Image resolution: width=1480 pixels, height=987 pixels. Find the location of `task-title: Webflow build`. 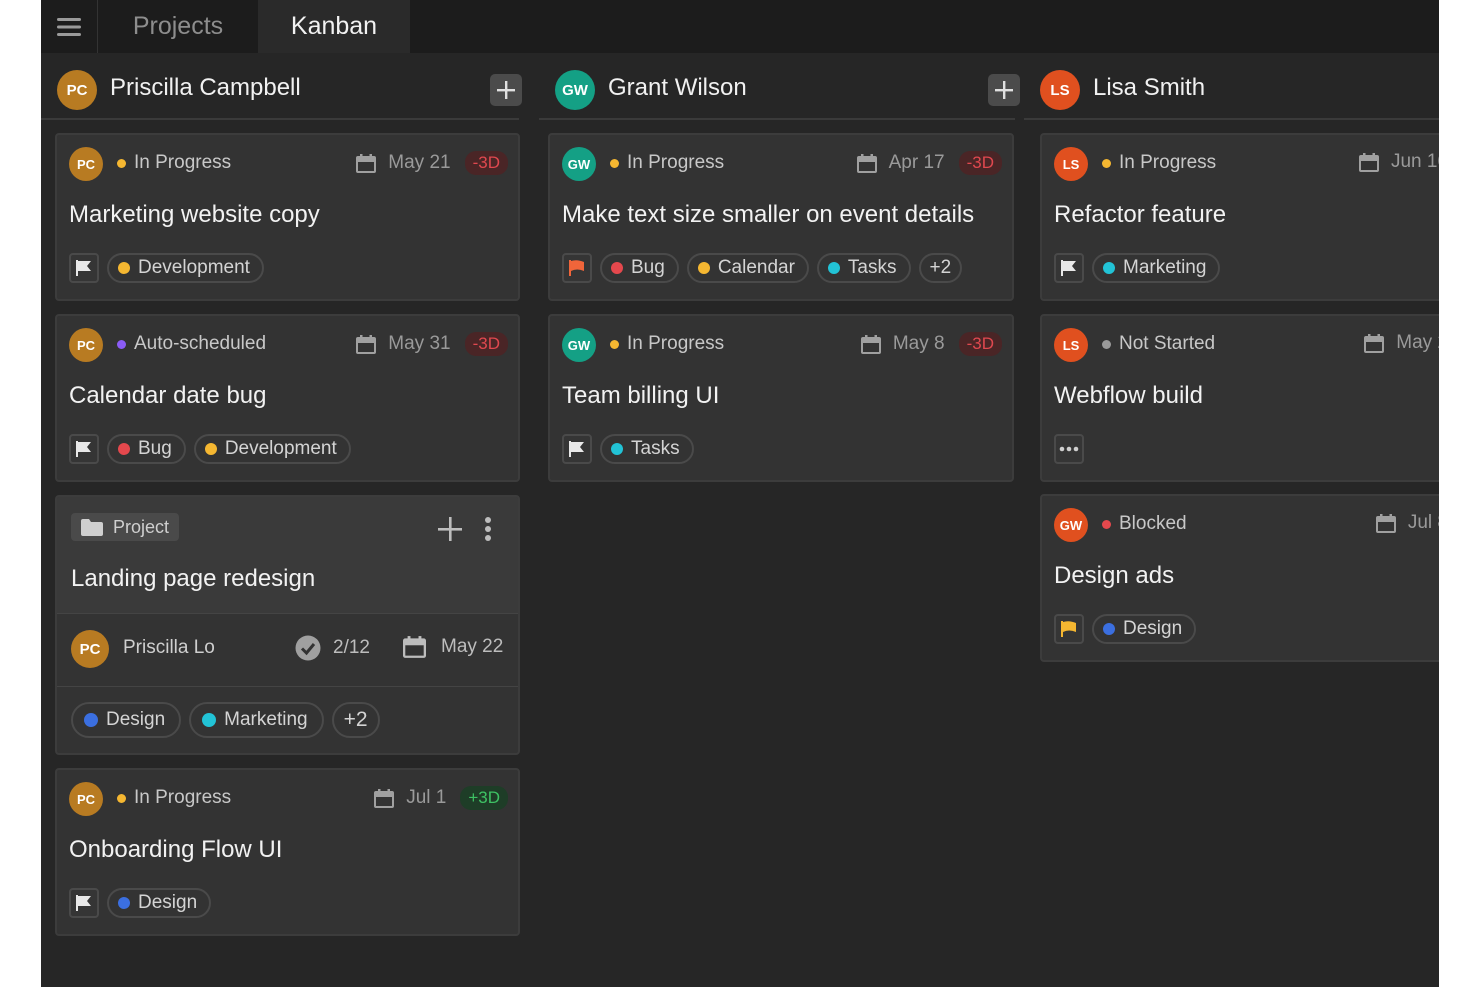

task-title: Webflow build is located at coordinates (1128, 395).